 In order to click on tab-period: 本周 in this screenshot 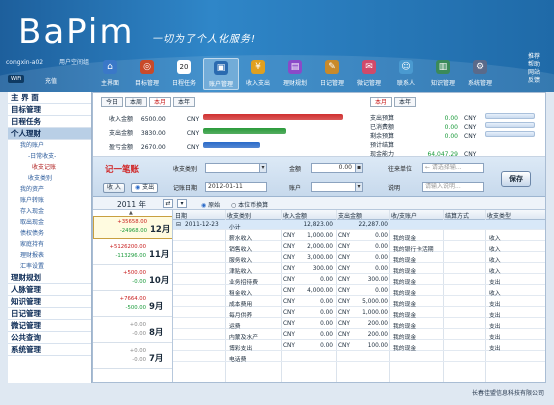, I will do `click(136, 102)`.